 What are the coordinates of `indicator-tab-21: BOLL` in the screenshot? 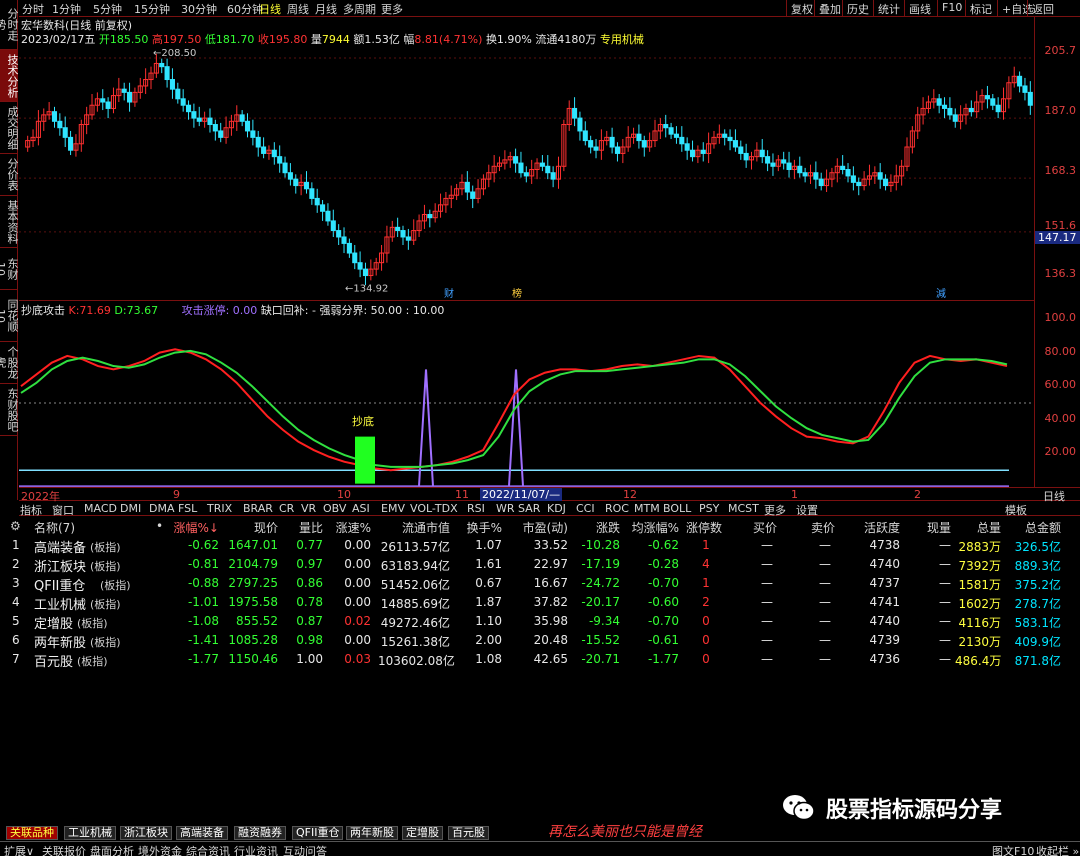 It's located at (677, 508).